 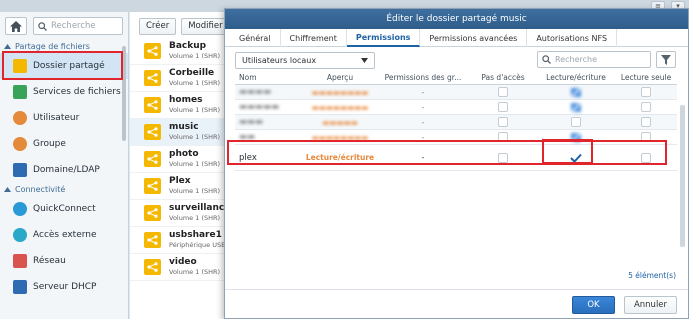 I want to click on column-header-read-only: Lecture seule, so click(x=646, y=77).